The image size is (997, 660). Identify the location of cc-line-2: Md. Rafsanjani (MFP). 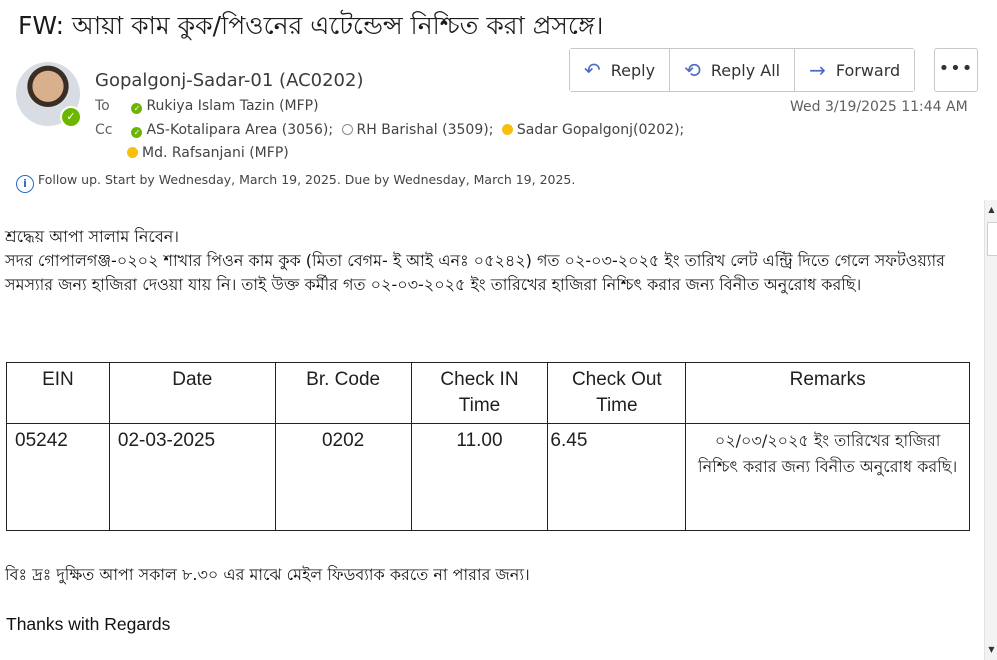
(208, 153).